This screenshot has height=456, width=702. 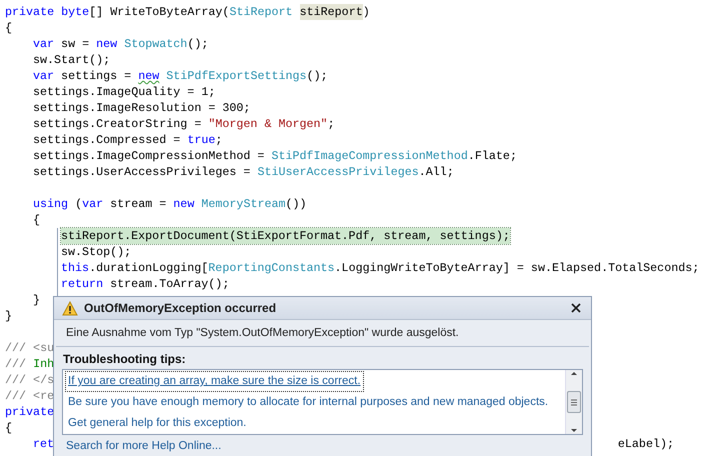 What do you see at coordinates (268, 124) in the screenshot?
I see `code-token: "Morgen & Morgen"` at bounding box center [268, 124].